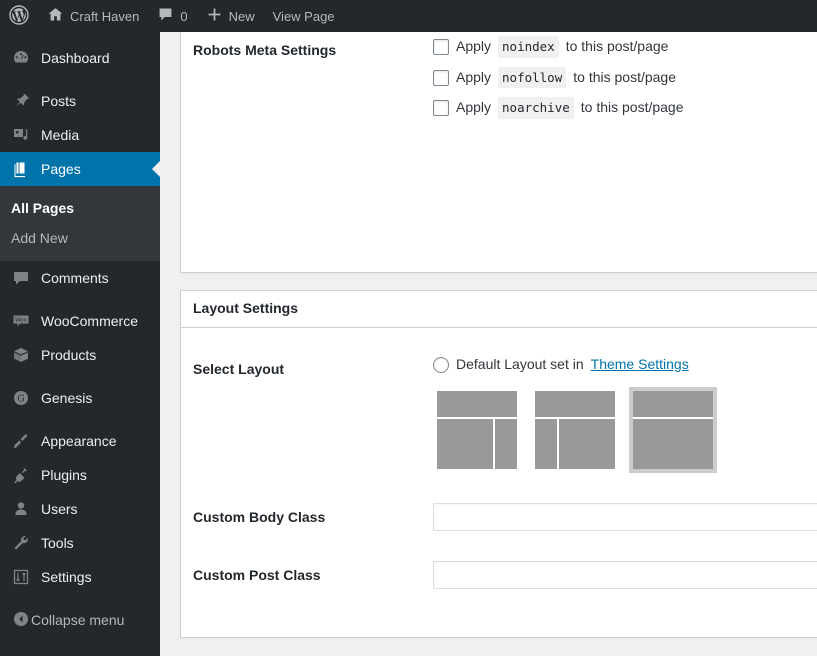  I want to click on plus-icon, so click(214, 16).